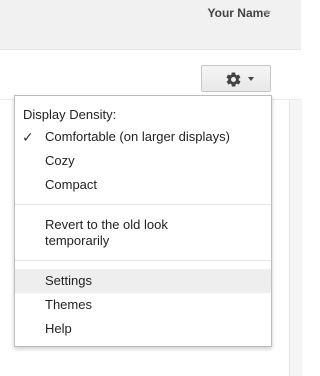 Image resolution: width=320 pixels, height=376 pixels. I want to click on density-option-label: Compact, so click(71, 184).